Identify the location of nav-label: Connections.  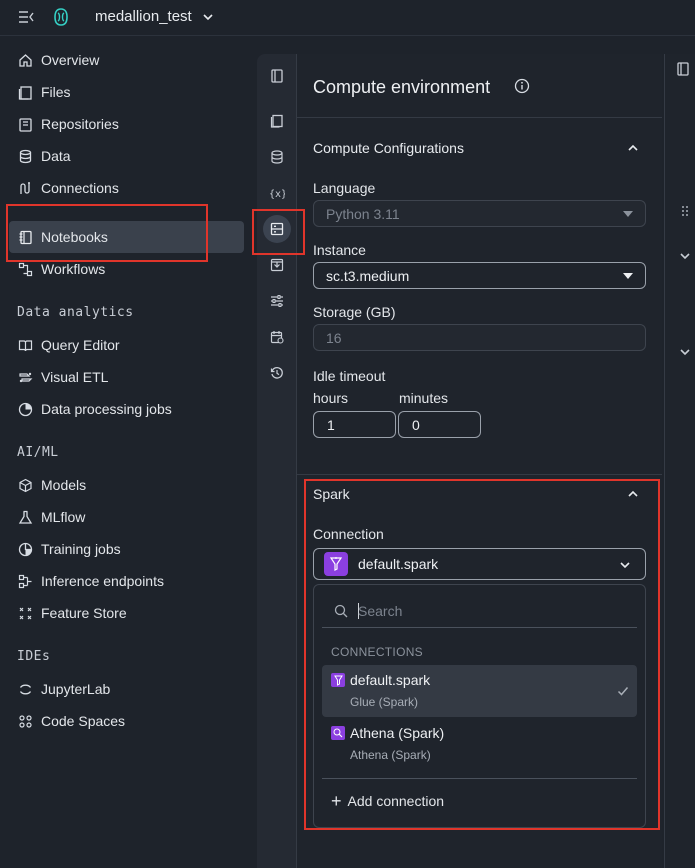
(80, 188).